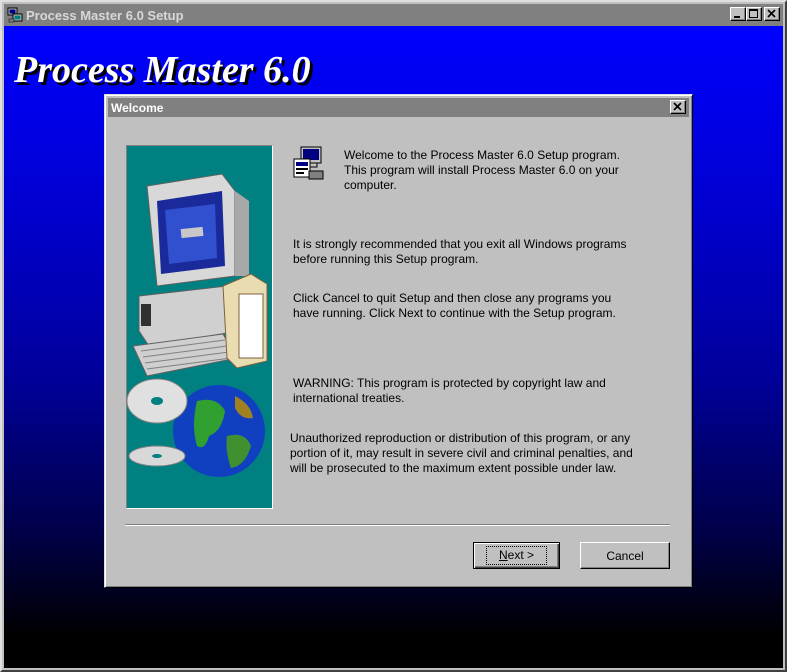  What do you see at coordinates (137, 107) in the screenshot?
I see `dialog-title: Welcome` at bounding box center [137, 107].